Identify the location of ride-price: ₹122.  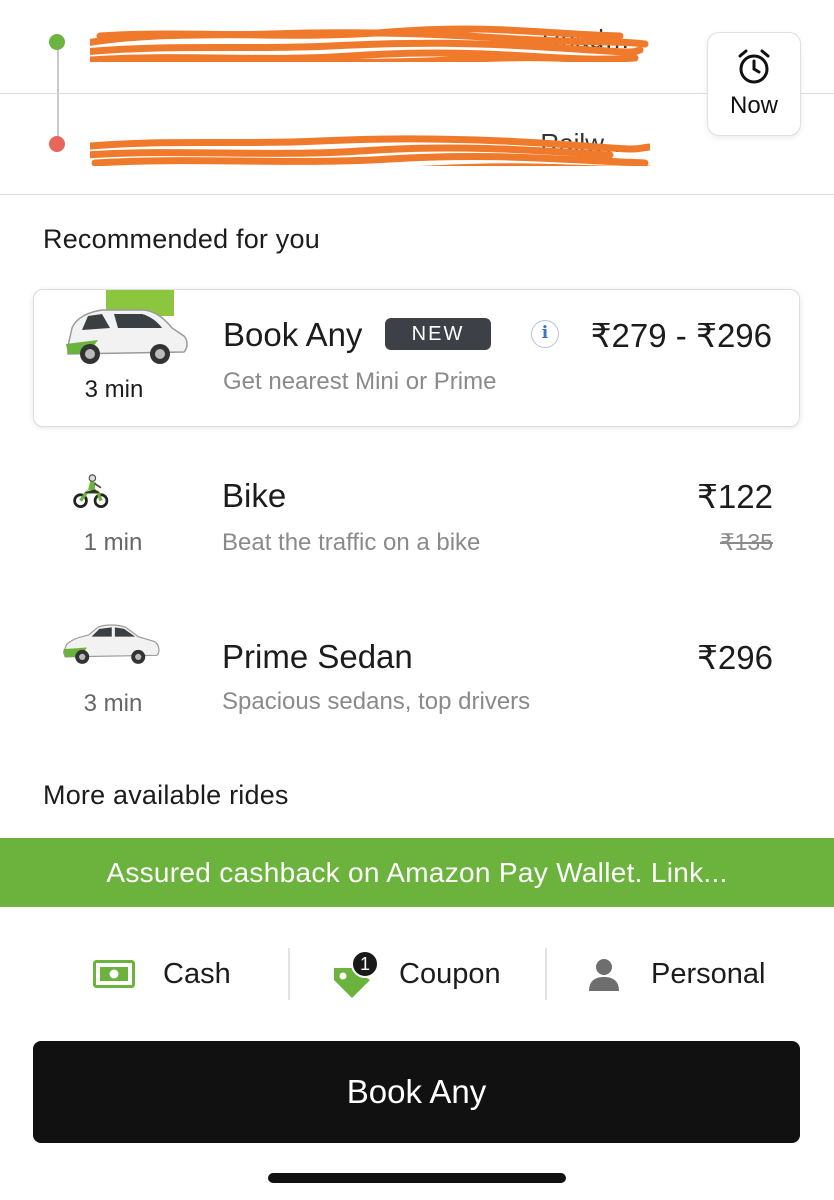
(734, 496).